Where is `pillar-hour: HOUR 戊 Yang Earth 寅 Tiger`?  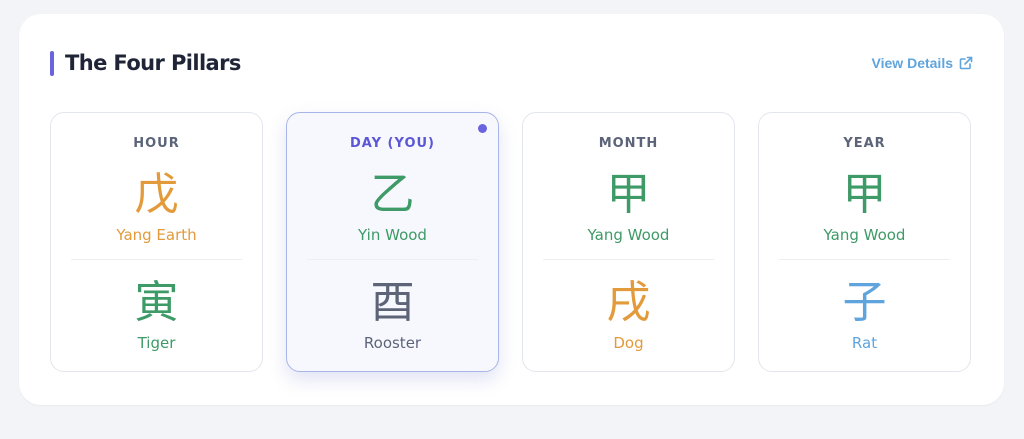
pillar-hour: HOUR 戊 Yang Earth 寅 Tiger is located at coordinates (156, 242).